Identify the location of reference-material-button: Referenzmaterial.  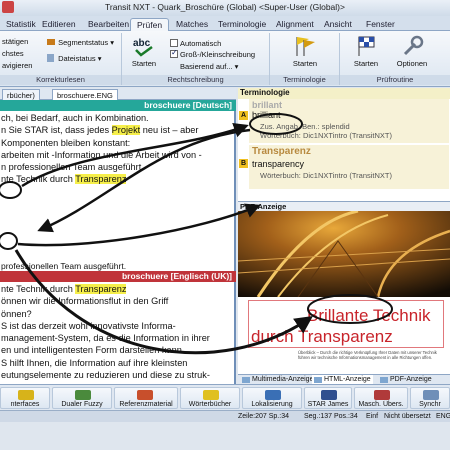
(146, 398).